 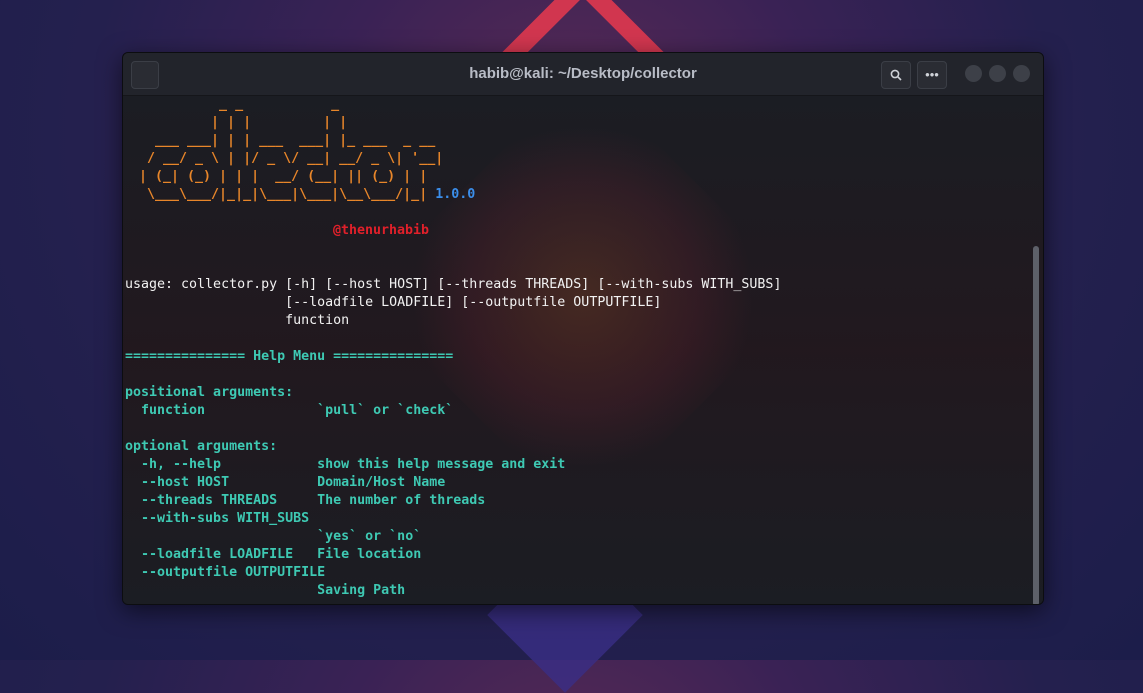 I want to click on menu-button: •••, so click(x=932, y=75).